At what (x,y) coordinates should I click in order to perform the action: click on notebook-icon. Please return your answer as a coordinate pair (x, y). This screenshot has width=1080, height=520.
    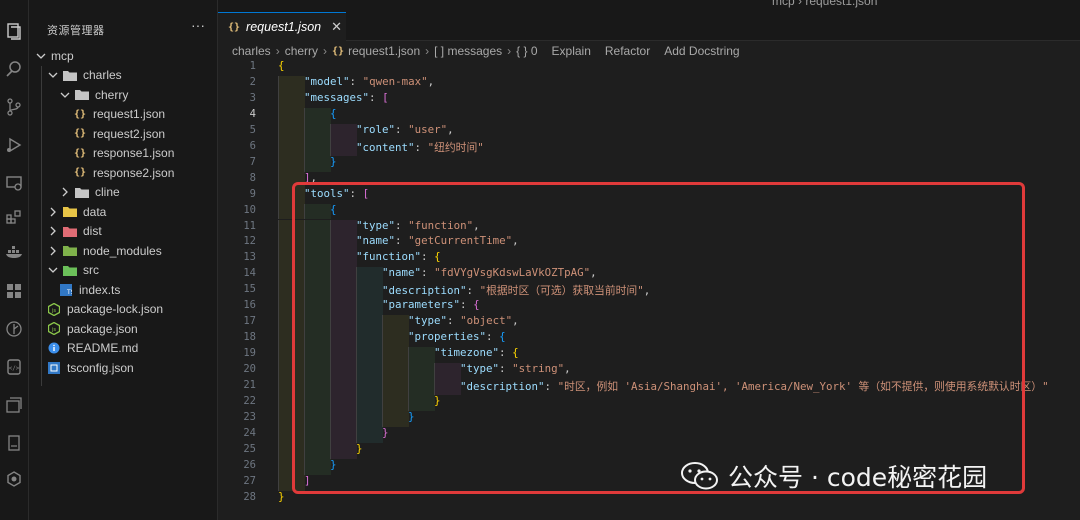
    Looking at the image, I should click on (14, 443).